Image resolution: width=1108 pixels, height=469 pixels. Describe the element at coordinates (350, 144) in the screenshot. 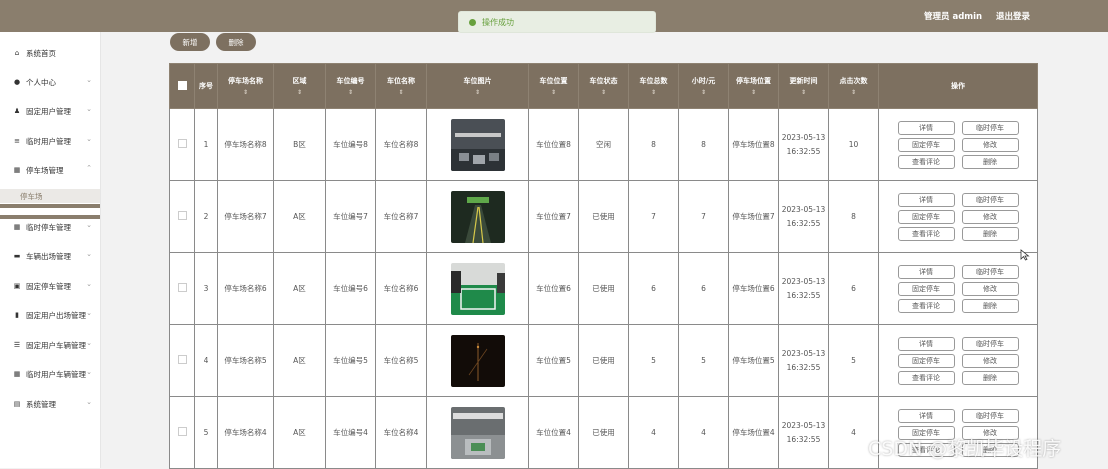

I see `cell-code: 车位编号8` at that location.